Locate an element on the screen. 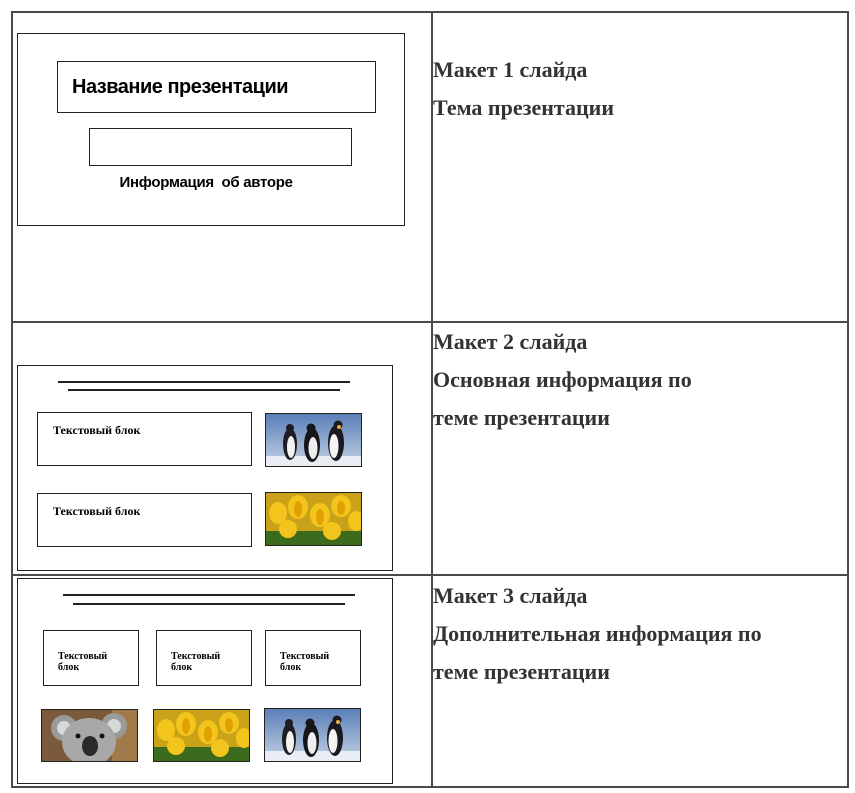  author-box: Информация об авторе is located at coordinates (220, 159).